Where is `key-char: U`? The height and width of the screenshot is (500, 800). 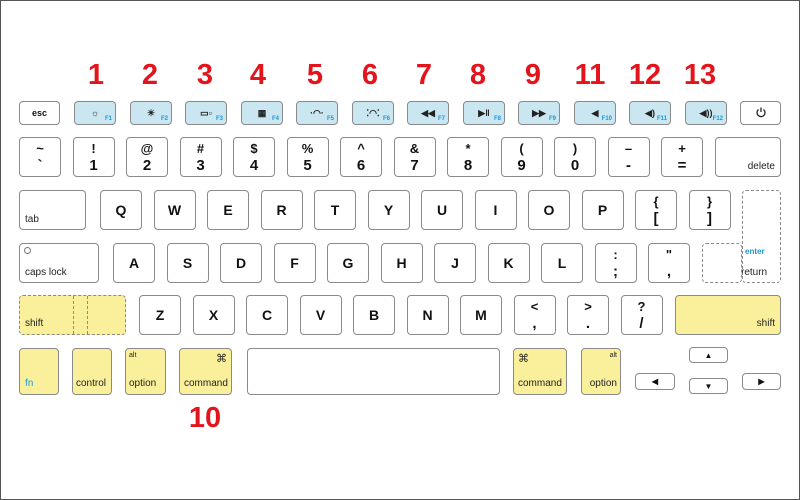
key-char: U is located at coordinates (442, 210).